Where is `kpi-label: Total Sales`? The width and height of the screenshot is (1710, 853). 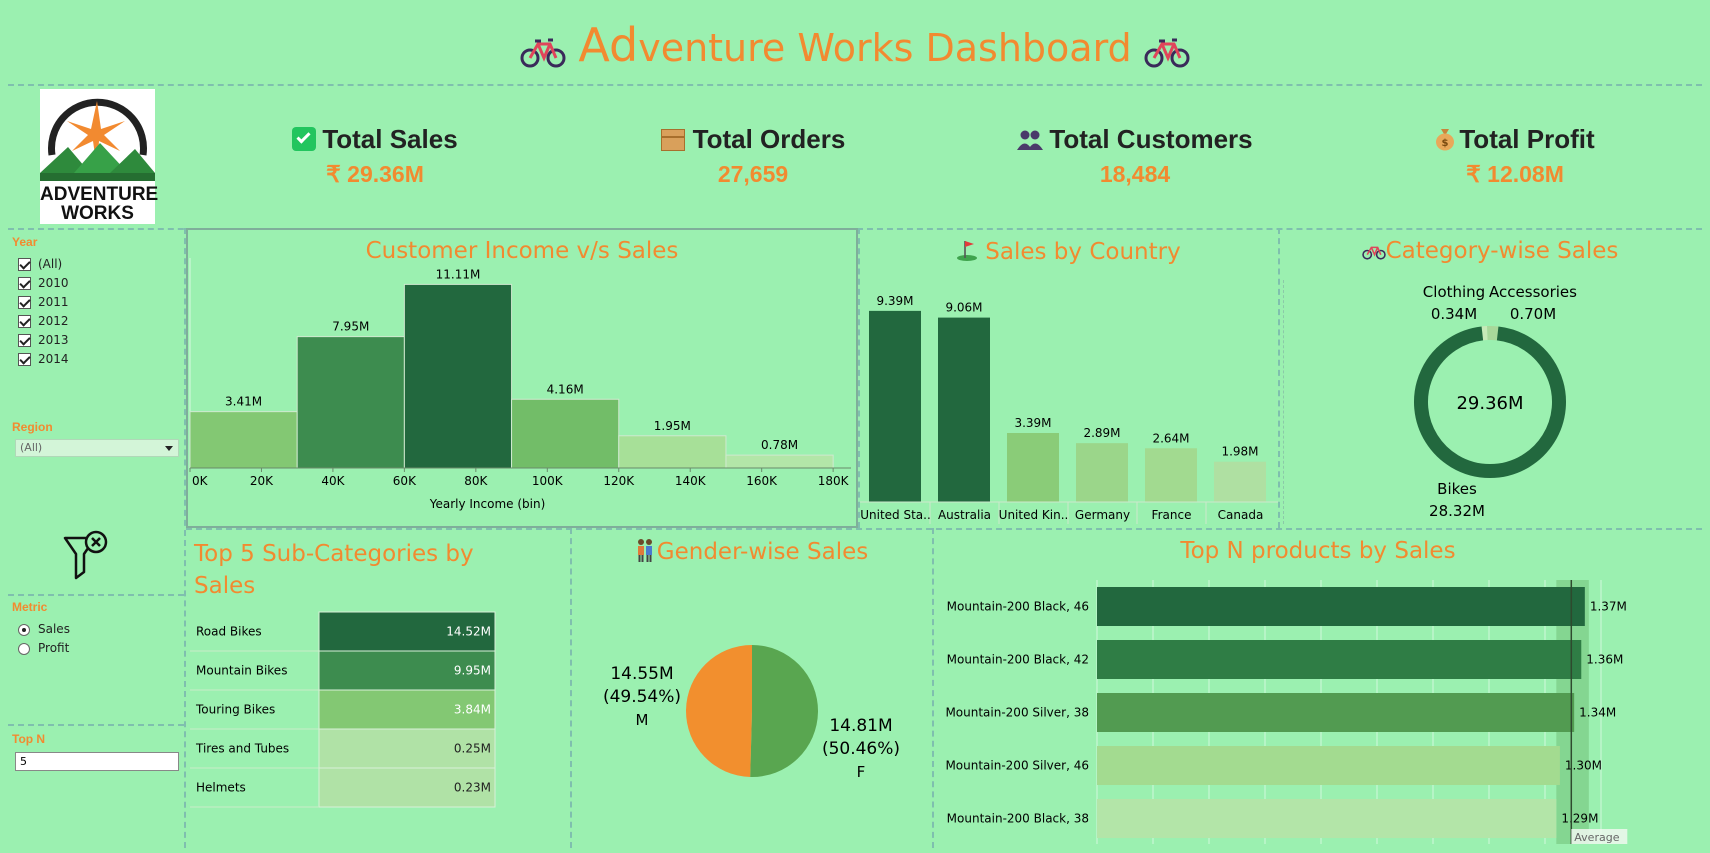 kpi-label: Total Sales is located at coordinates (390, 139).